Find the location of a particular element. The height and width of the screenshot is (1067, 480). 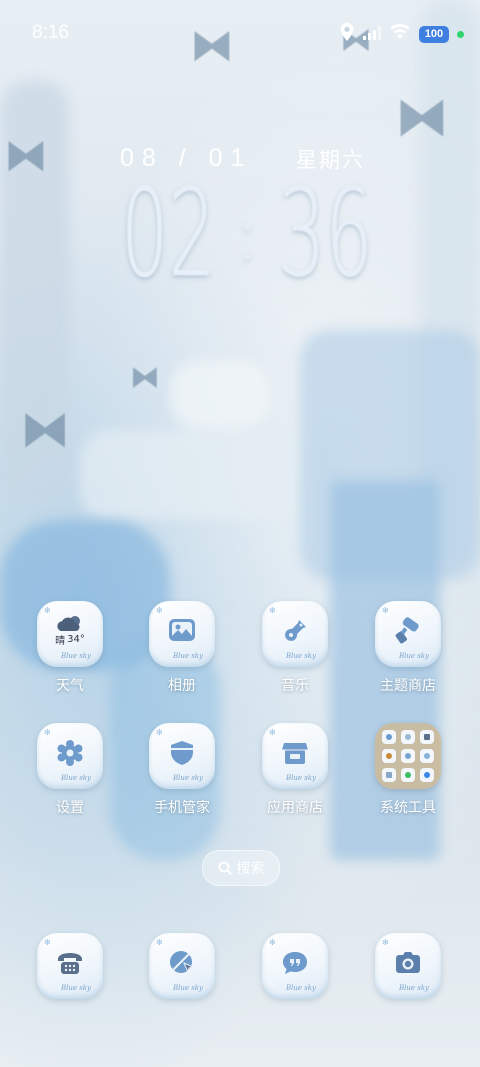

phone-manager-icon: ✻ Blue sky is located at coordinates (182, 756).